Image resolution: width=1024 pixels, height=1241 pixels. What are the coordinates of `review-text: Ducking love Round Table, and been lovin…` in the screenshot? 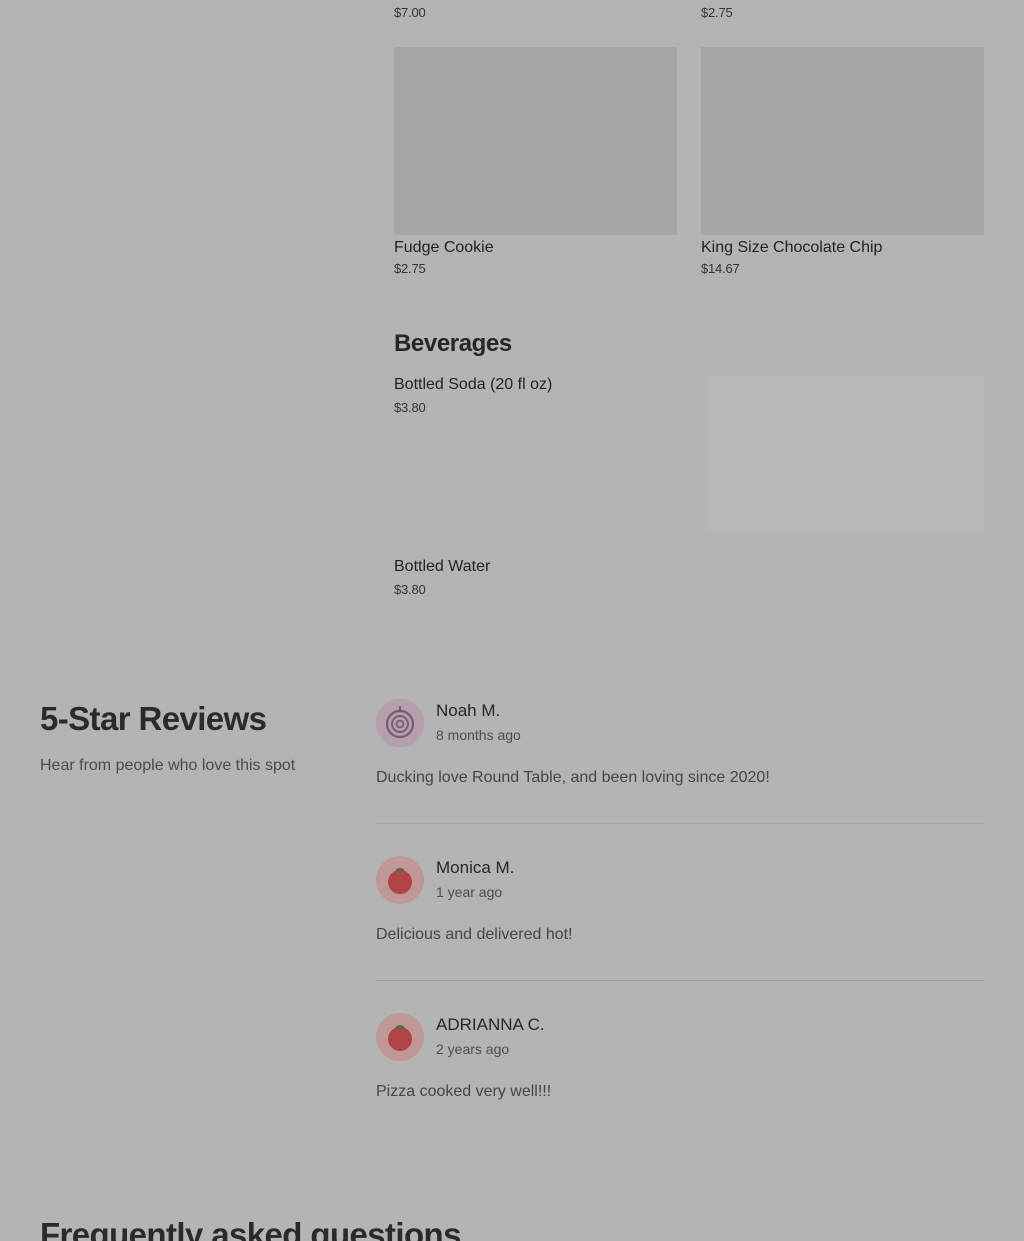 It's located at (573, 777).